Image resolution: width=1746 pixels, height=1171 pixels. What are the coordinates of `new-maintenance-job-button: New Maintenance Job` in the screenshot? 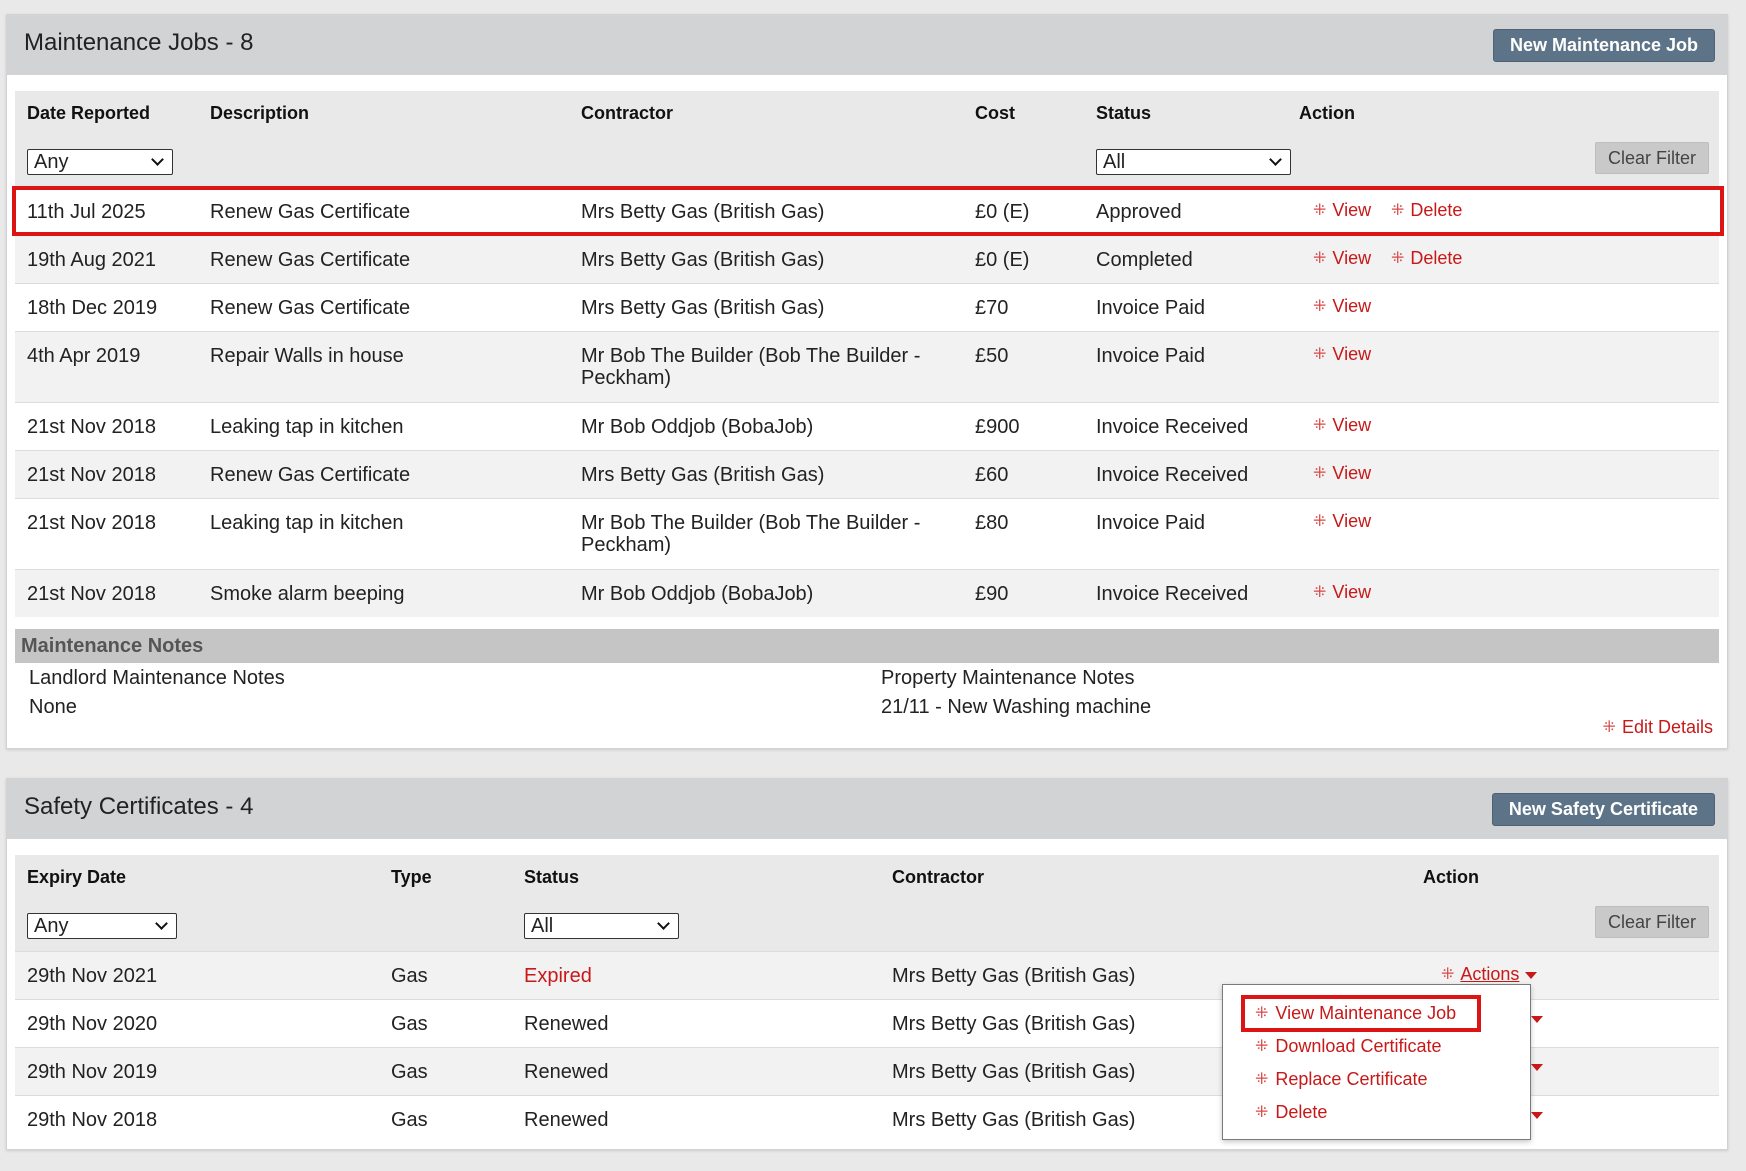 It's located at (1603, 45).